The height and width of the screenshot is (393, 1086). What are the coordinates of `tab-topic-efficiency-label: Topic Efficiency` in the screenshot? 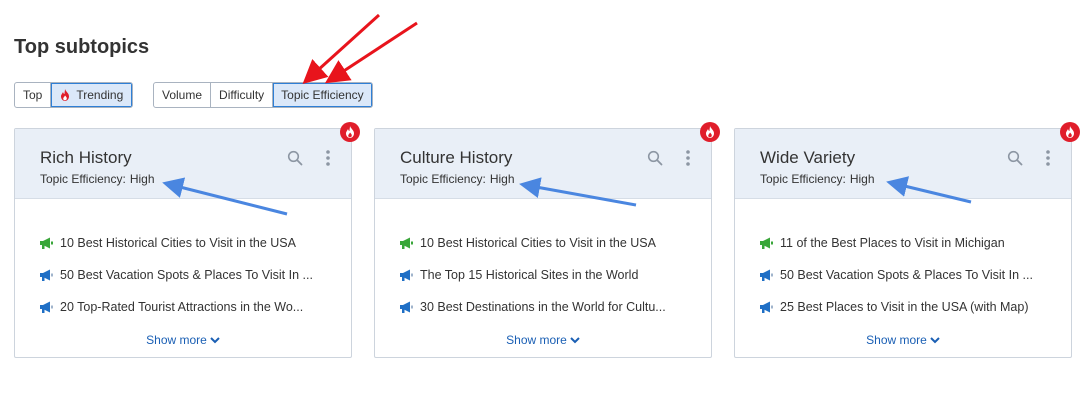 It's located at (322, 95).